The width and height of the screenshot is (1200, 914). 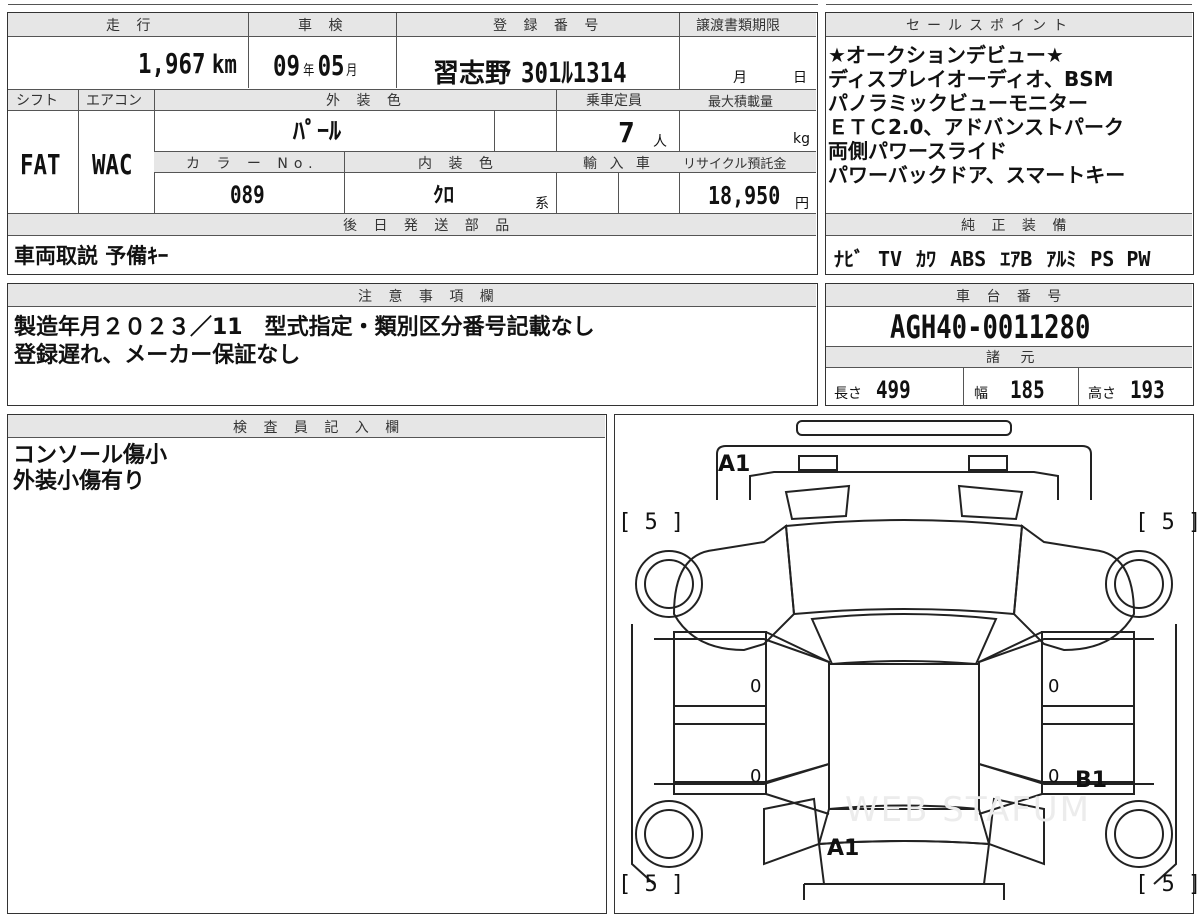 I want to click on max-load-label: 最大積載量, so click(x=741, y=102).